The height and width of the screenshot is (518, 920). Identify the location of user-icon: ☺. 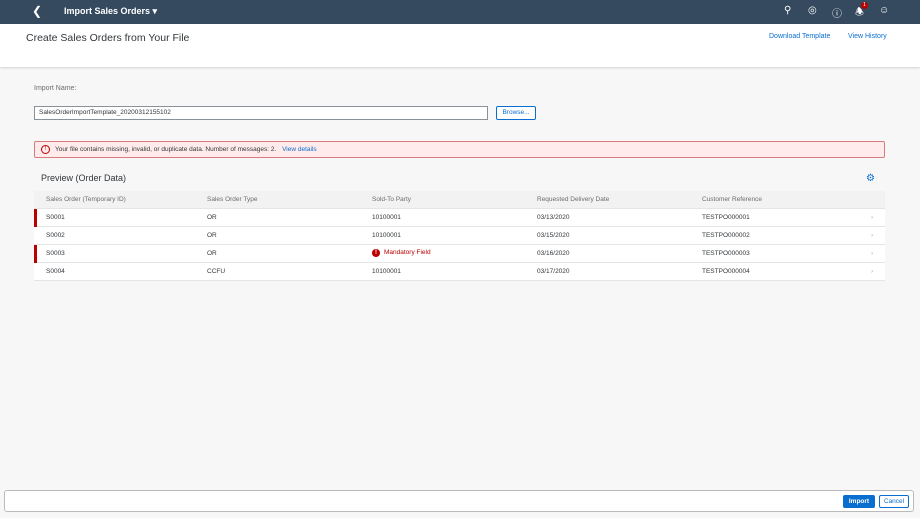
(884, 10).